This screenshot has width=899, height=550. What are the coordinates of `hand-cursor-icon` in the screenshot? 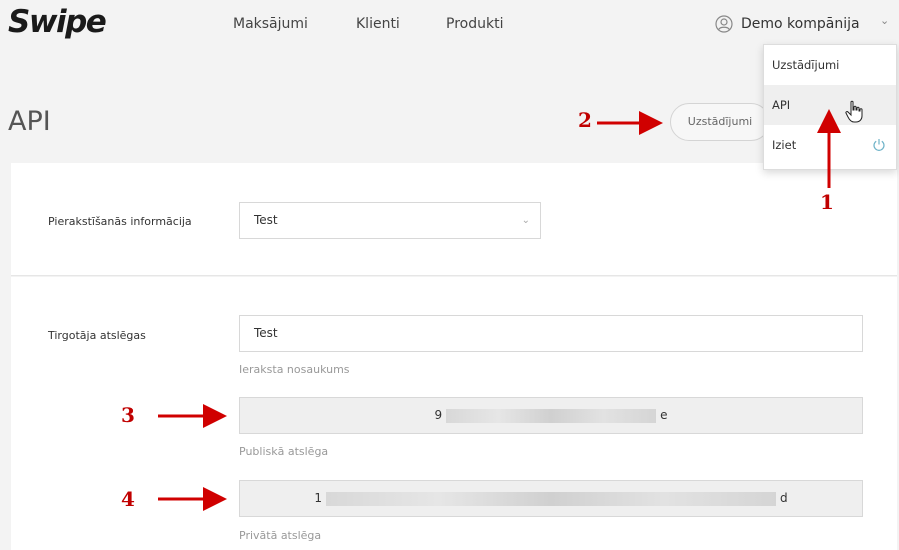 It's located at (854, 111).